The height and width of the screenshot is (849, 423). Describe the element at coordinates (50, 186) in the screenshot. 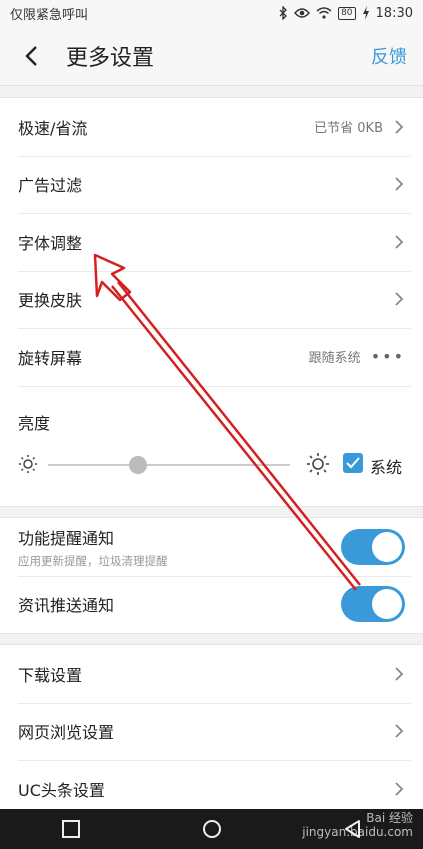

I see `setting-label: 广告过滤` at that location.